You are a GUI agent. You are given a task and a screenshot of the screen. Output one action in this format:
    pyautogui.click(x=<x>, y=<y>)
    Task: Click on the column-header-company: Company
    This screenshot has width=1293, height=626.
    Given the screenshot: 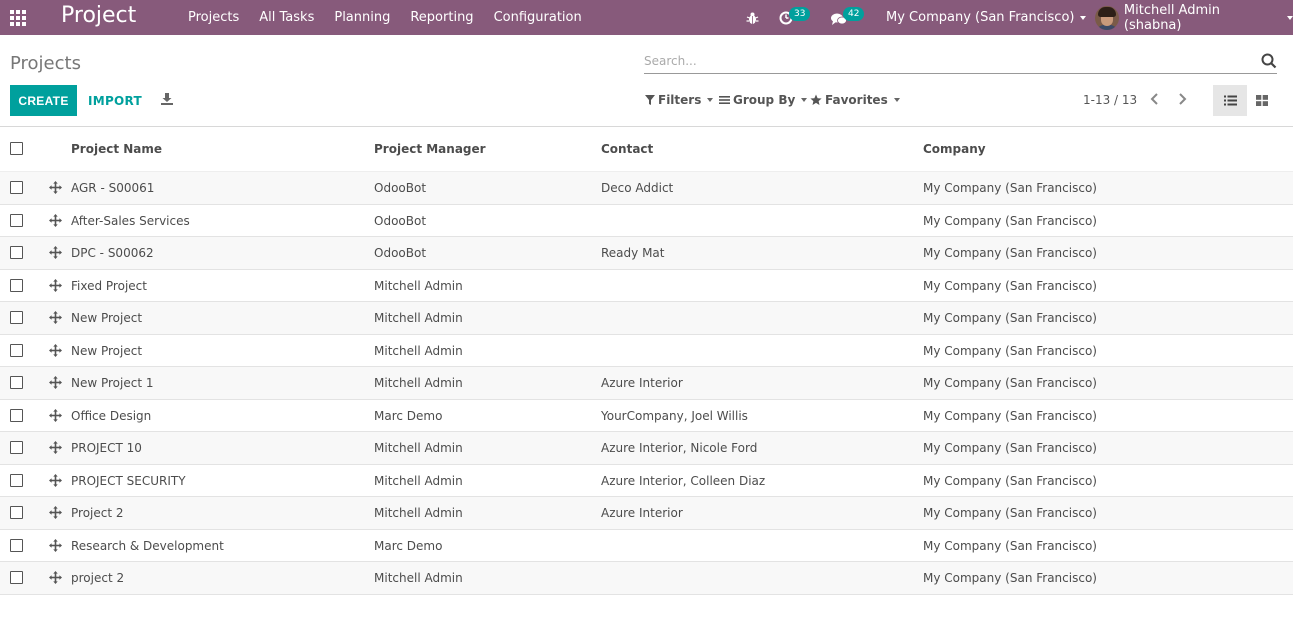 What is the action you would take?
    pyautogui.click(x=954, y=149)
    